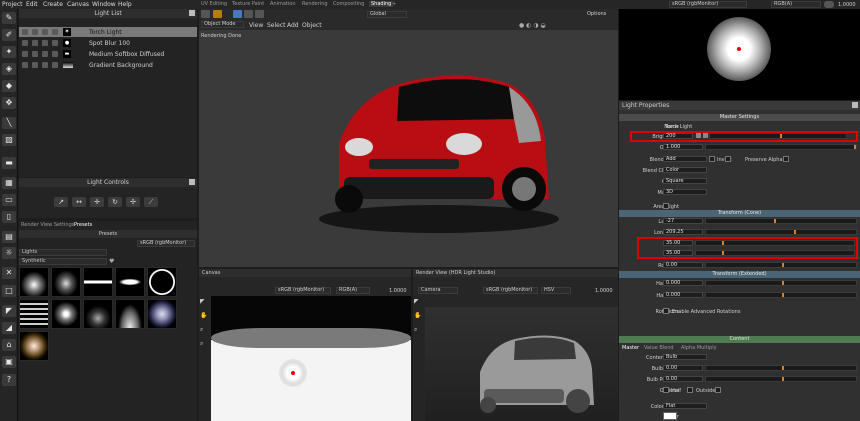 Image resolution: width=860 pixels, height=421 pixels. What do you see at coordinates (685, 192) in the screenshot?
I see `mapping-select: 3D` at bounding box center [685, 192].